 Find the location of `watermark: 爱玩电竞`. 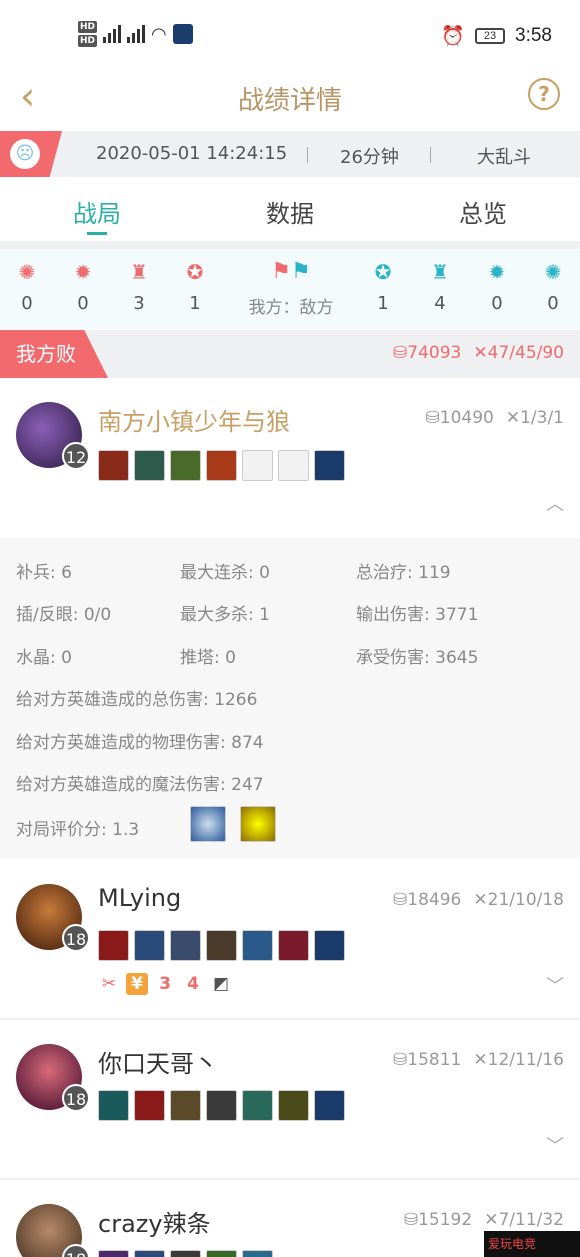

watermark: 爱玩电竞 is located at coordinates (532, 1244).